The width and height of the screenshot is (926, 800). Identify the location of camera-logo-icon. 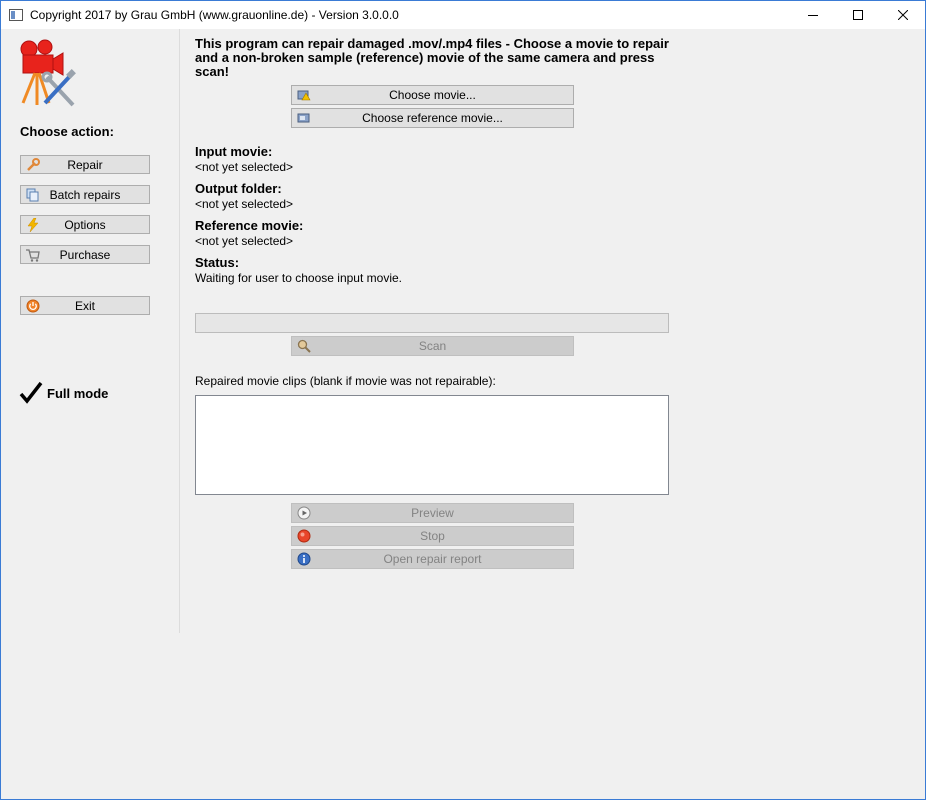
(47, 72).